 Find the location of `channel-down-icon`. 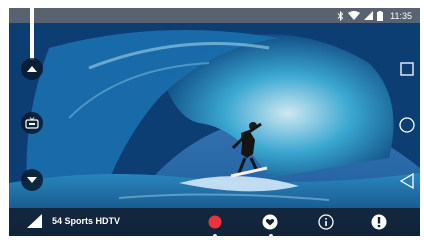

channel-down-icon is located at coordinates (32, 180).